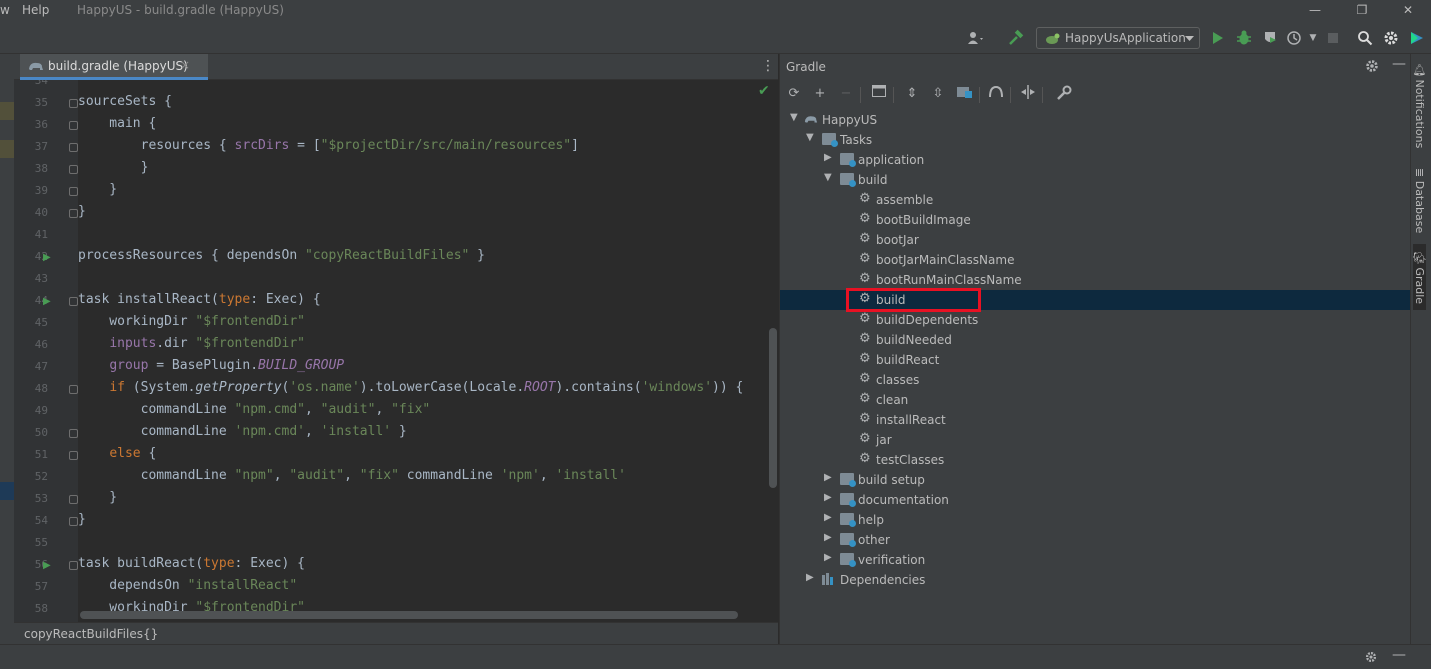 Image resolution: width=1431 pixels, height=669 pixels. Describe the element at coordinates (1095, 320) in the screenshot. I see `tree-task-builddependents: ⚙ buildDependents` at that location.